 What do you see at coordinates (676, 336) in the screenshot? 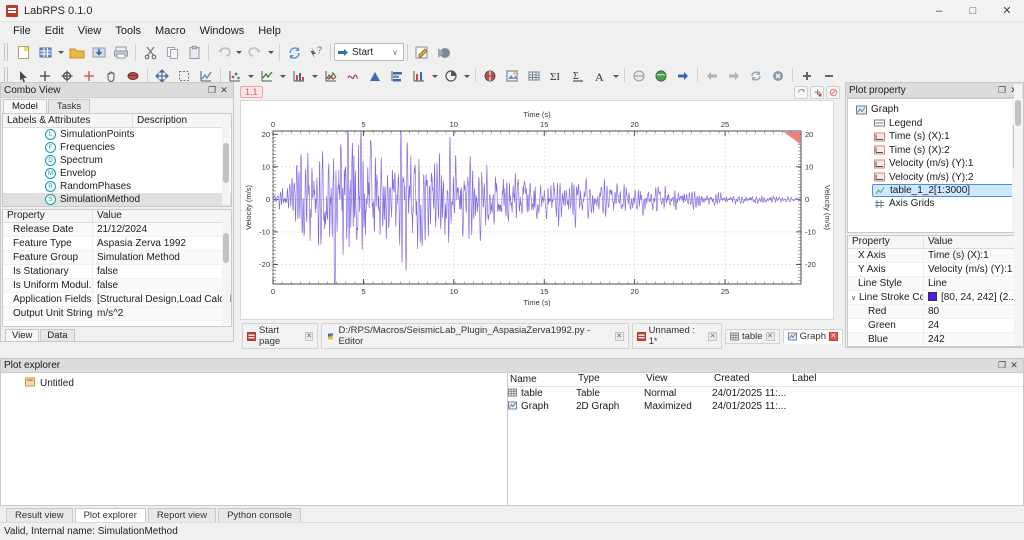
I see `tab-unnamed: Unnamed : 1* ✕` at bounding box center [676, 336].